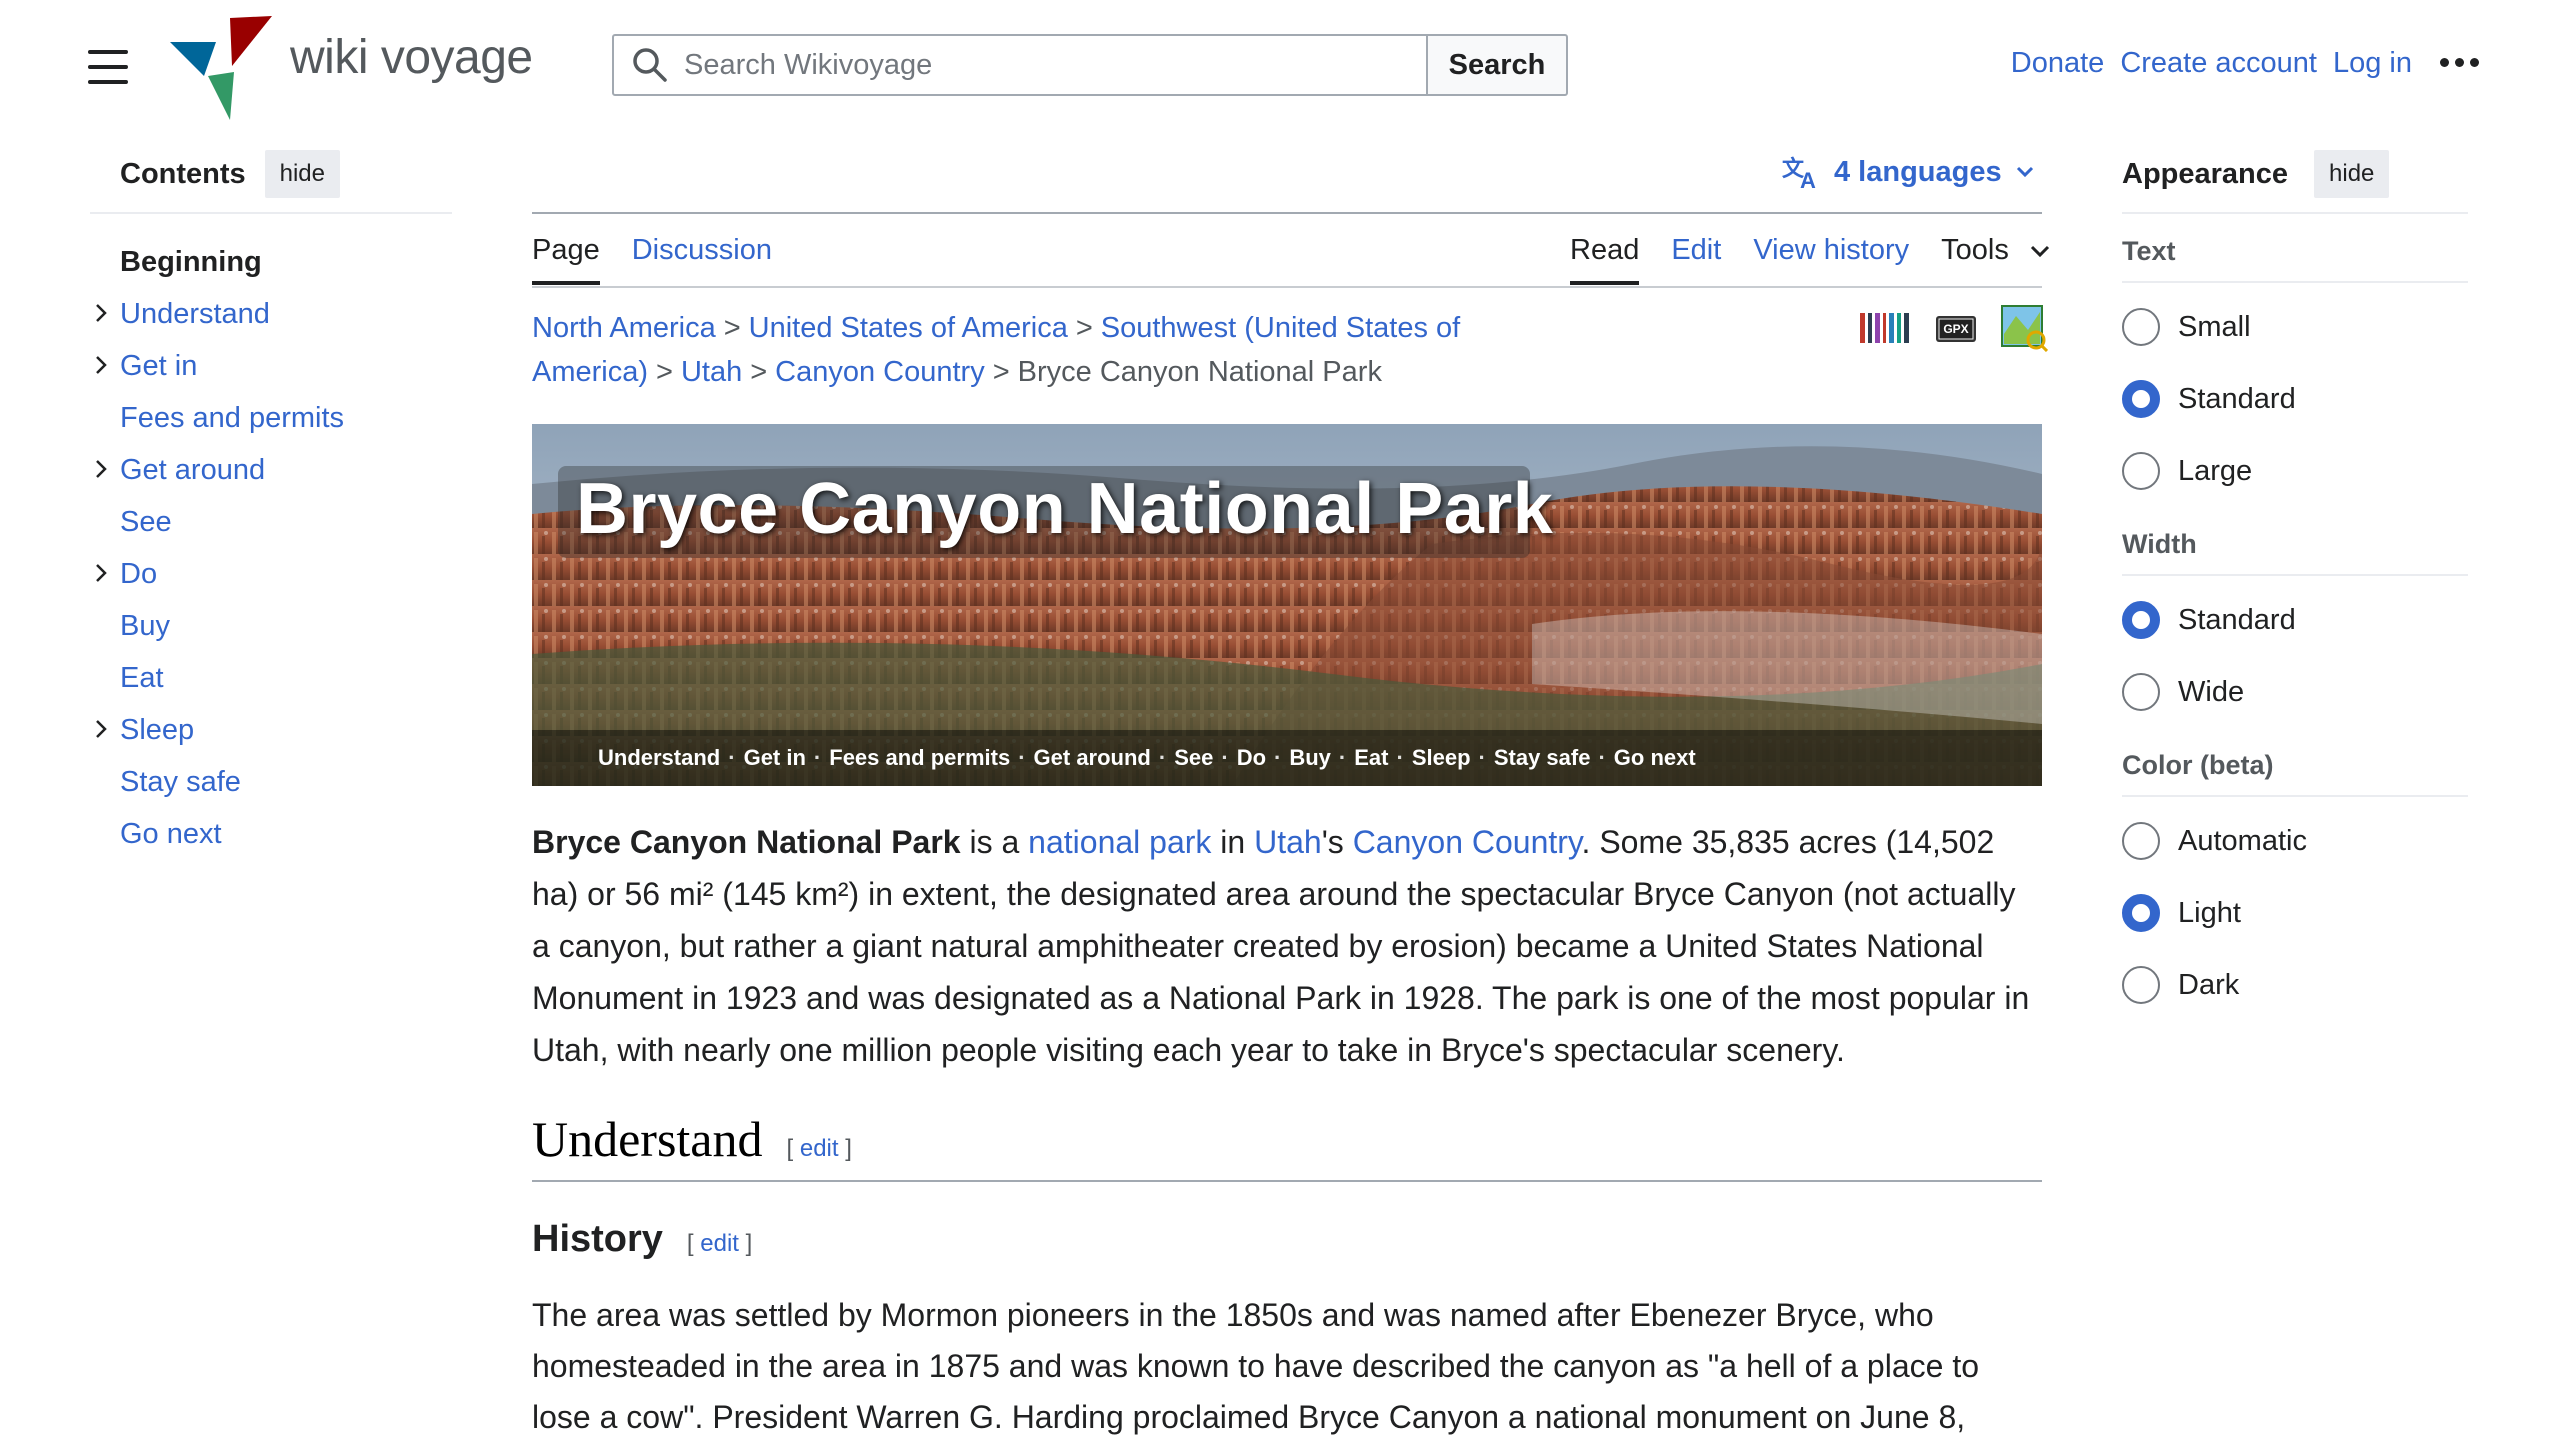 The width and height of the screenshot is (2560, 1443). Describe the element at coordinates (624, 328) in the screenshot. I see `breadcrumb-north-america: North America` at that location.